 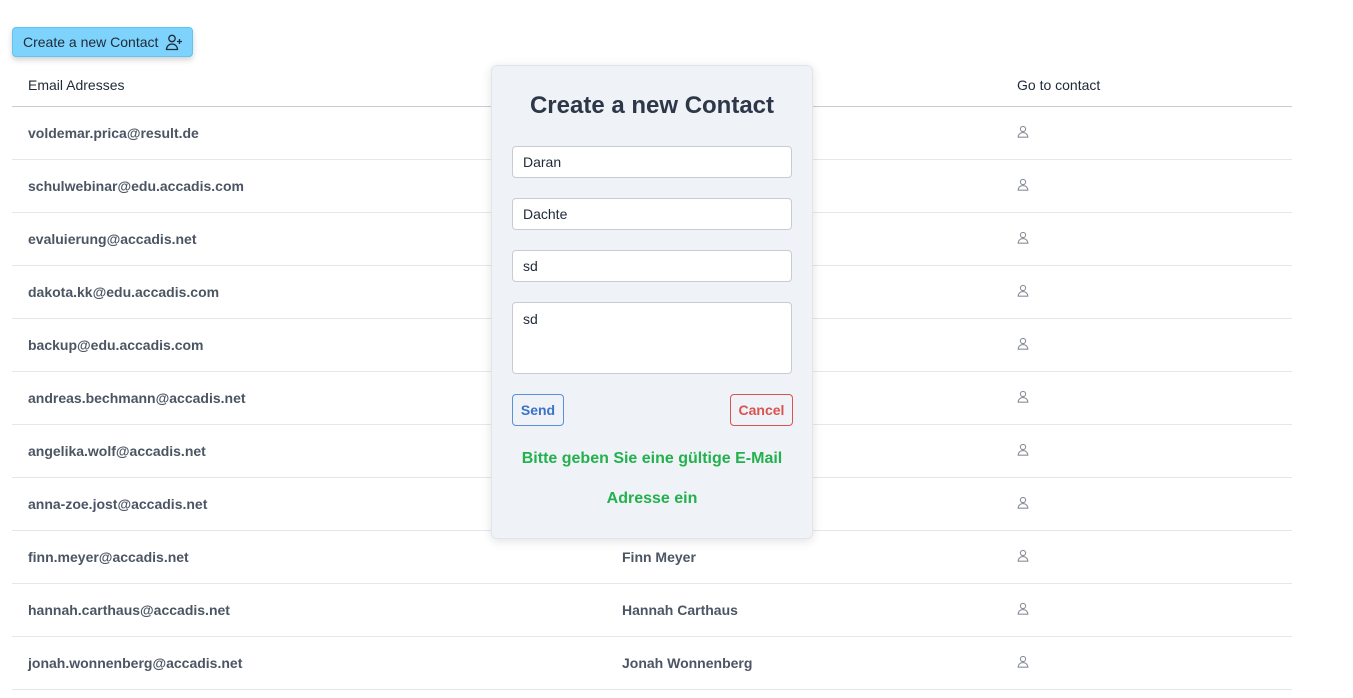 I want to click on create-contact-button: Create a new Contact, so click(x=102, y=42).